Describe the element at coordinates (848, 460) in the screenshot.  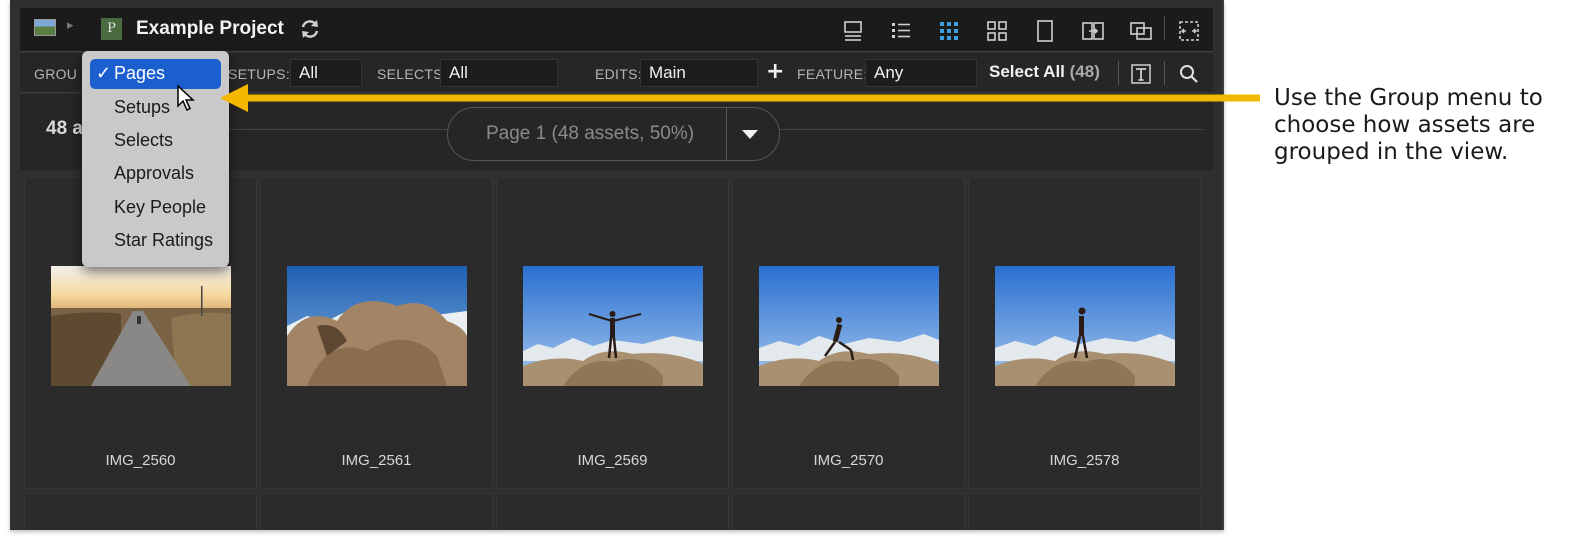
I see `asset-name: IMG_2570` at that location.